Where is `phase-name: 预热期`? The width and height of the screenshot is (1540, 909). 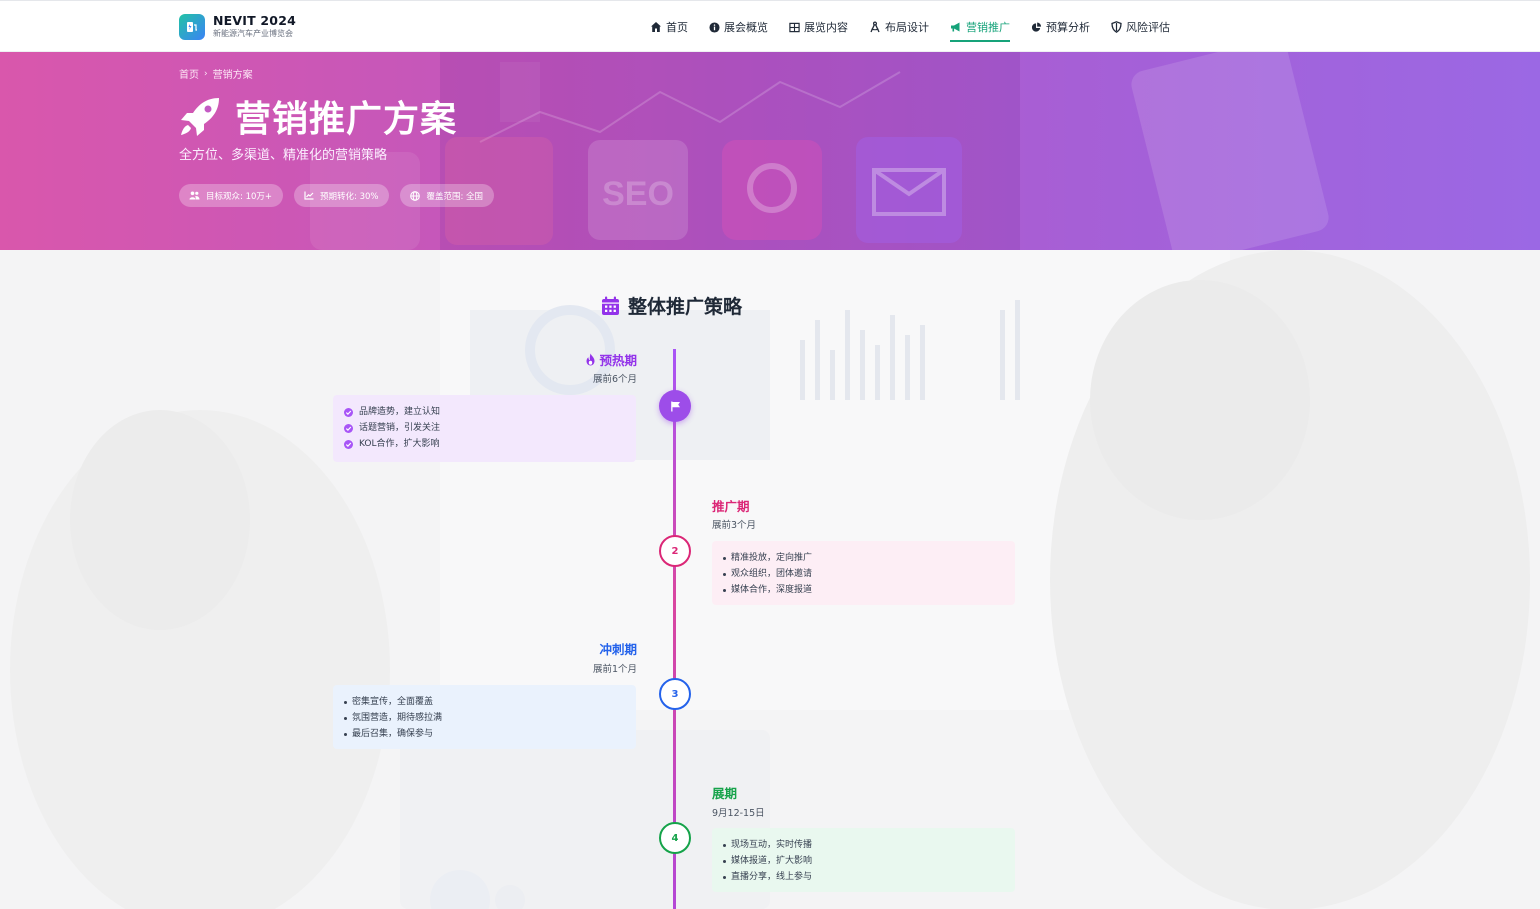 phase-name: 预热期 is located at coordinates (618, 360).